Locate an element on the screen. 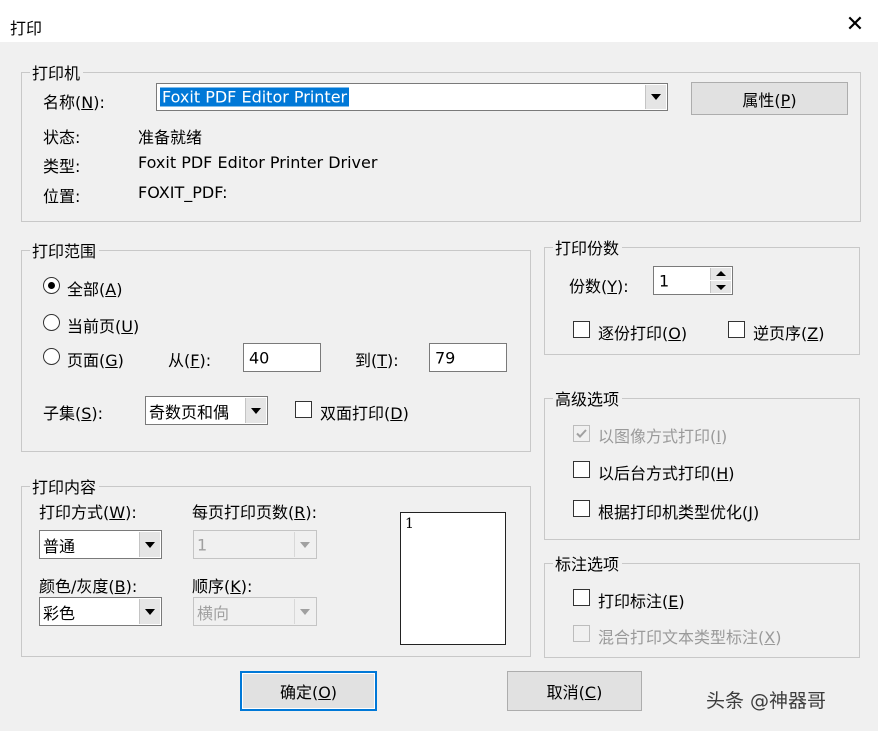  duplex-checkbox is located at coordinates (303, 409).